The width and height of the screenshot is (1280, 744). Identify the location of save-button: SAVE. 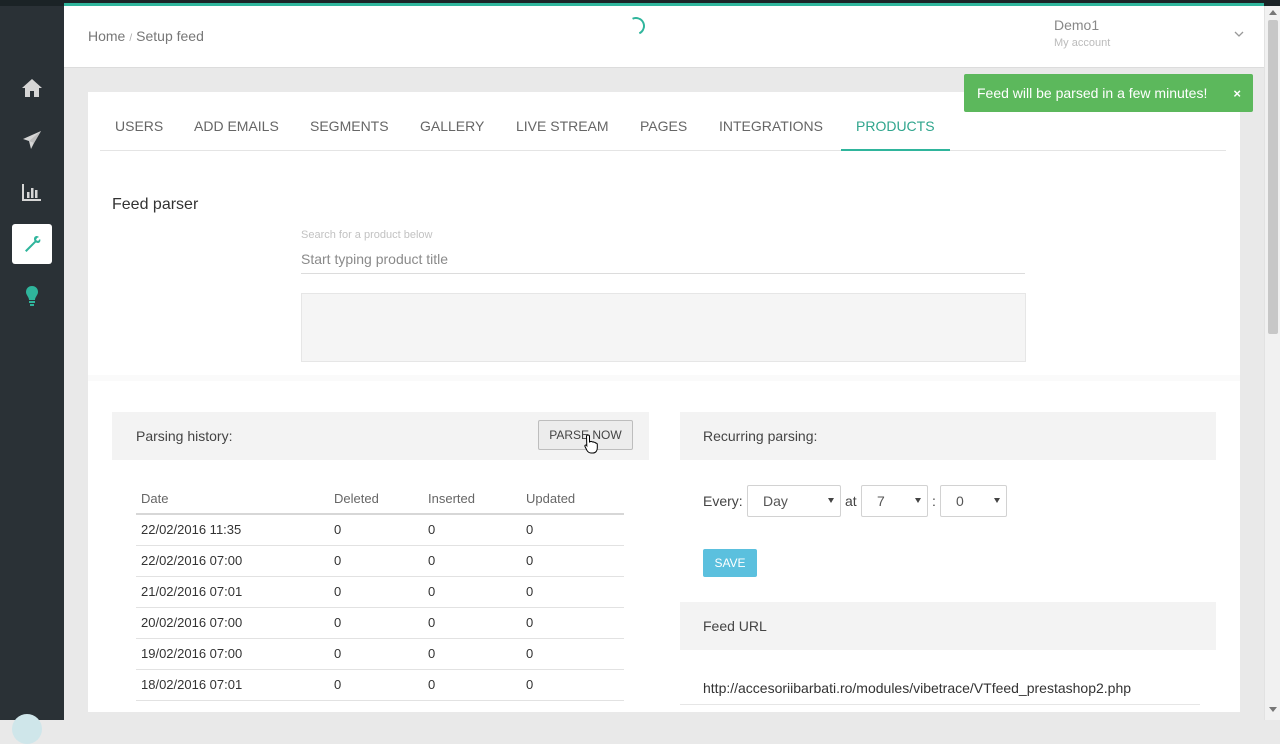
(730, 563).